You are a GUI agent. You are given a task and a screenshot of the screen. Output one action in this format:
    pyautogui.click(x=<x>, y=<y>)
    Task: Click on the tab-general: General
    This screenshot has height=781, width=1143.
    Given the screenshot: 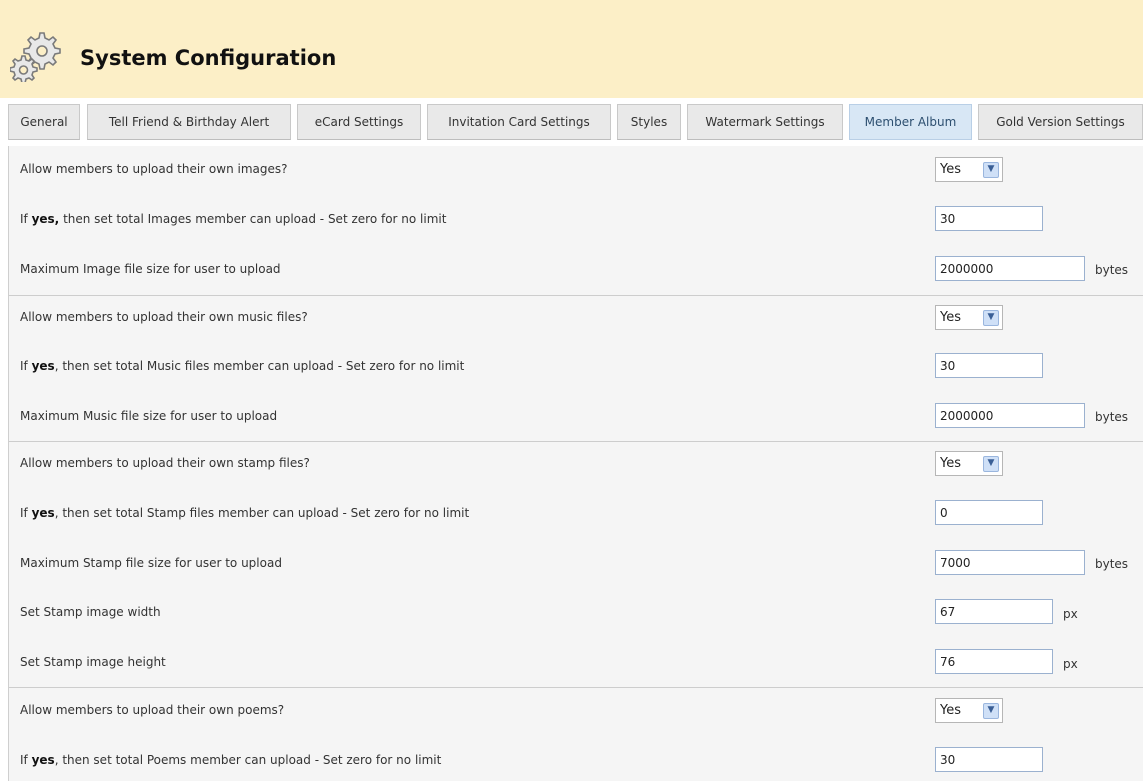 What is the action you would take?
    pyautogui.click(x=44, y=122)
    